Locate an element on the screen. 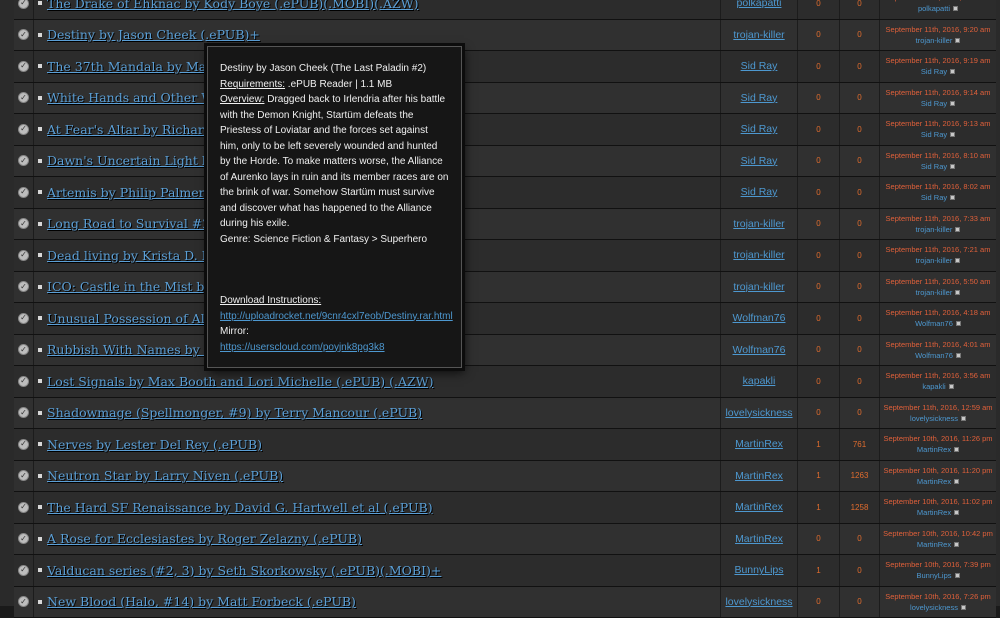 The image size is (1000, 618). topic-author-link: BunnyLips is located at coordinates (758, 570).